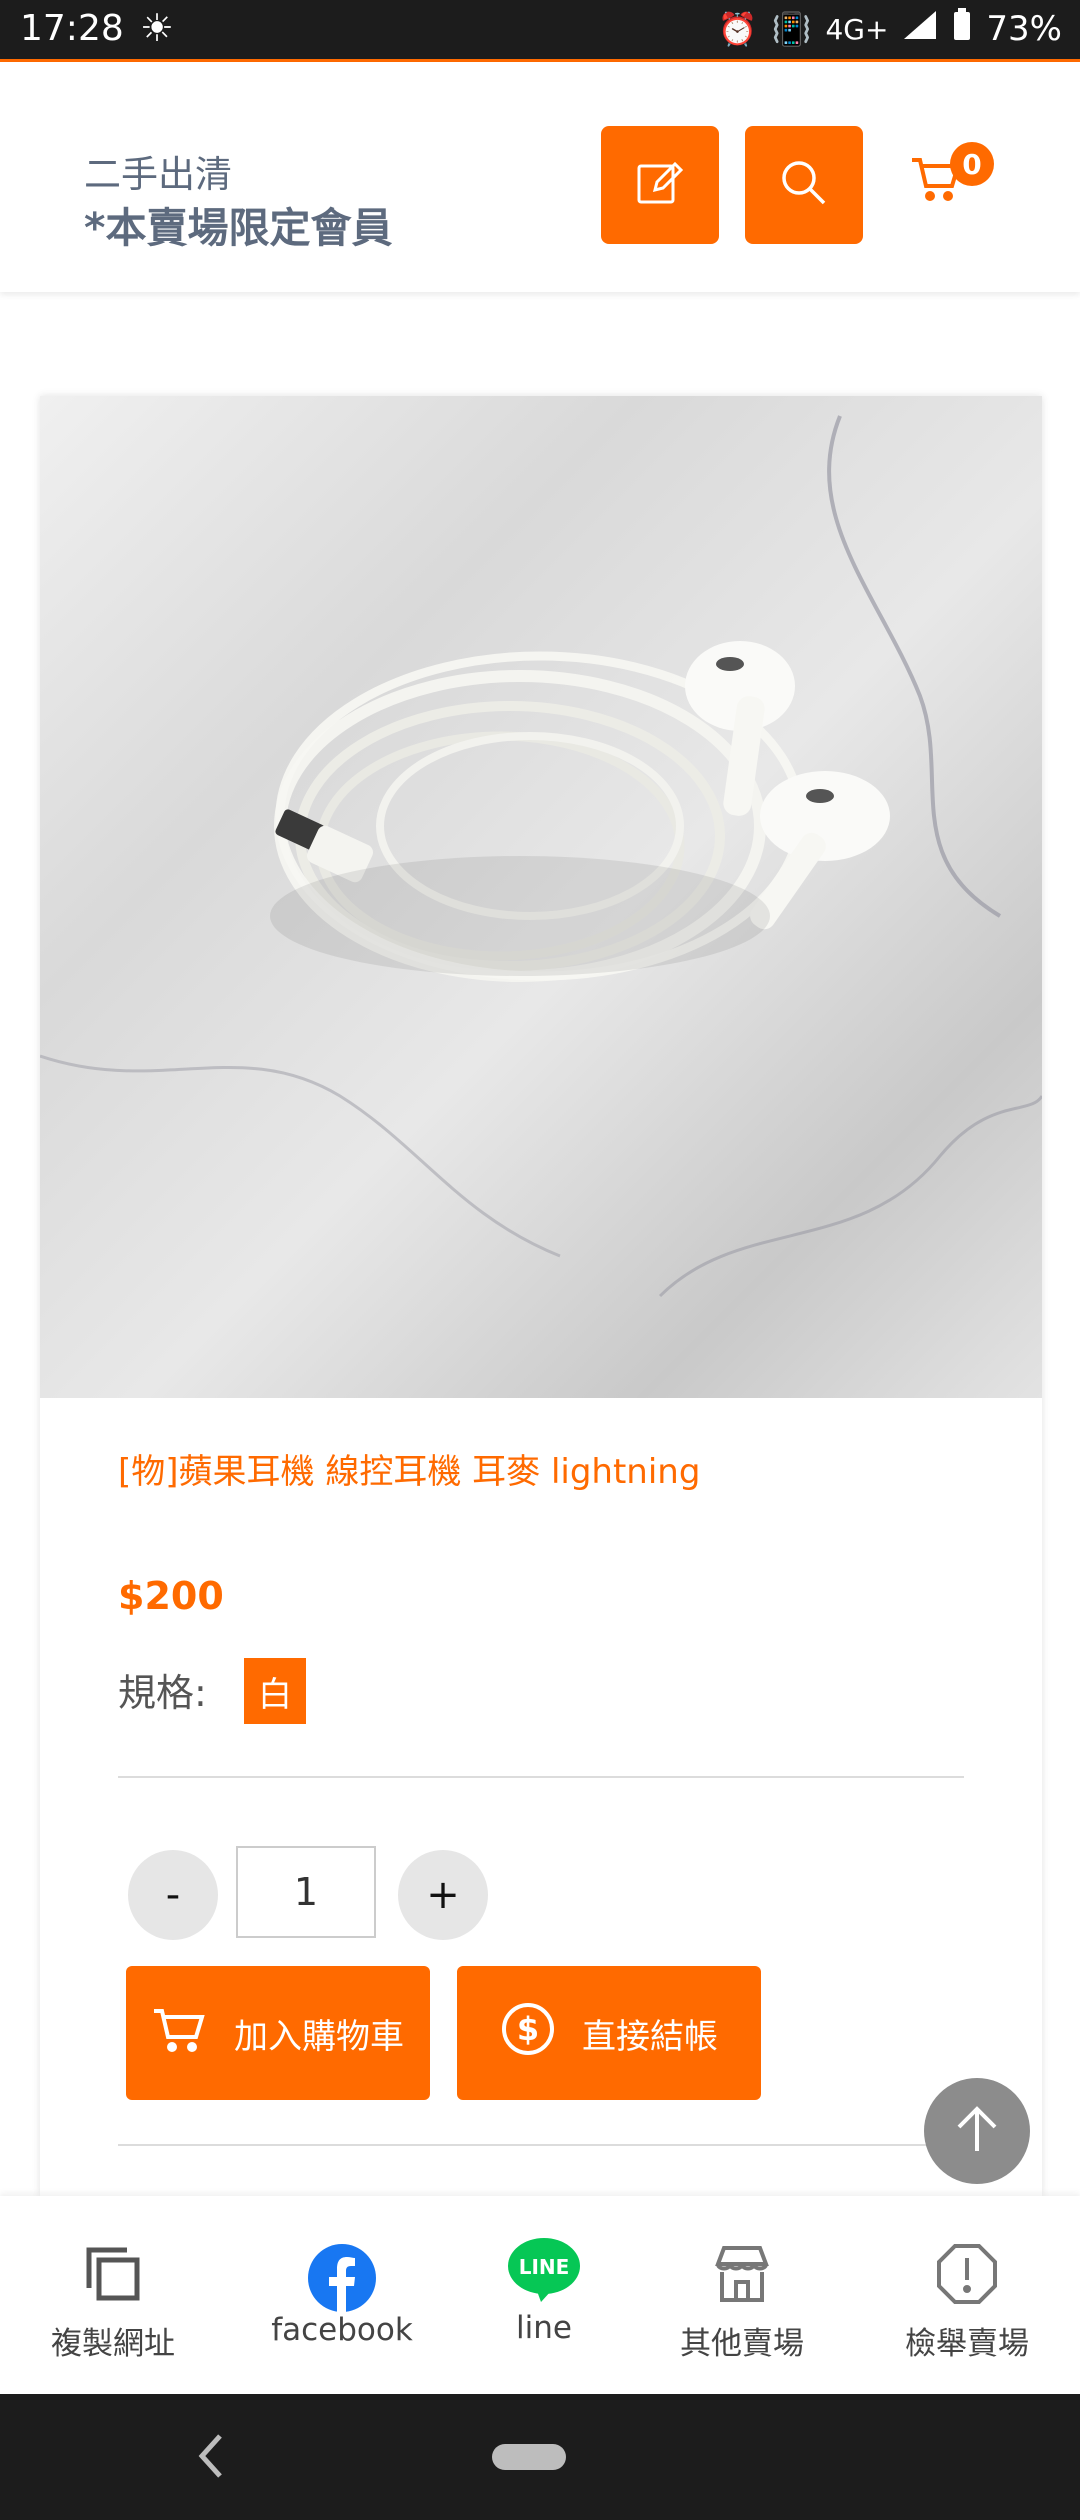 Image resolution: width=1080 pixels, height=2520 pixels. I want to click on other-stores-label: 其他賣場, so click(742, 2344).